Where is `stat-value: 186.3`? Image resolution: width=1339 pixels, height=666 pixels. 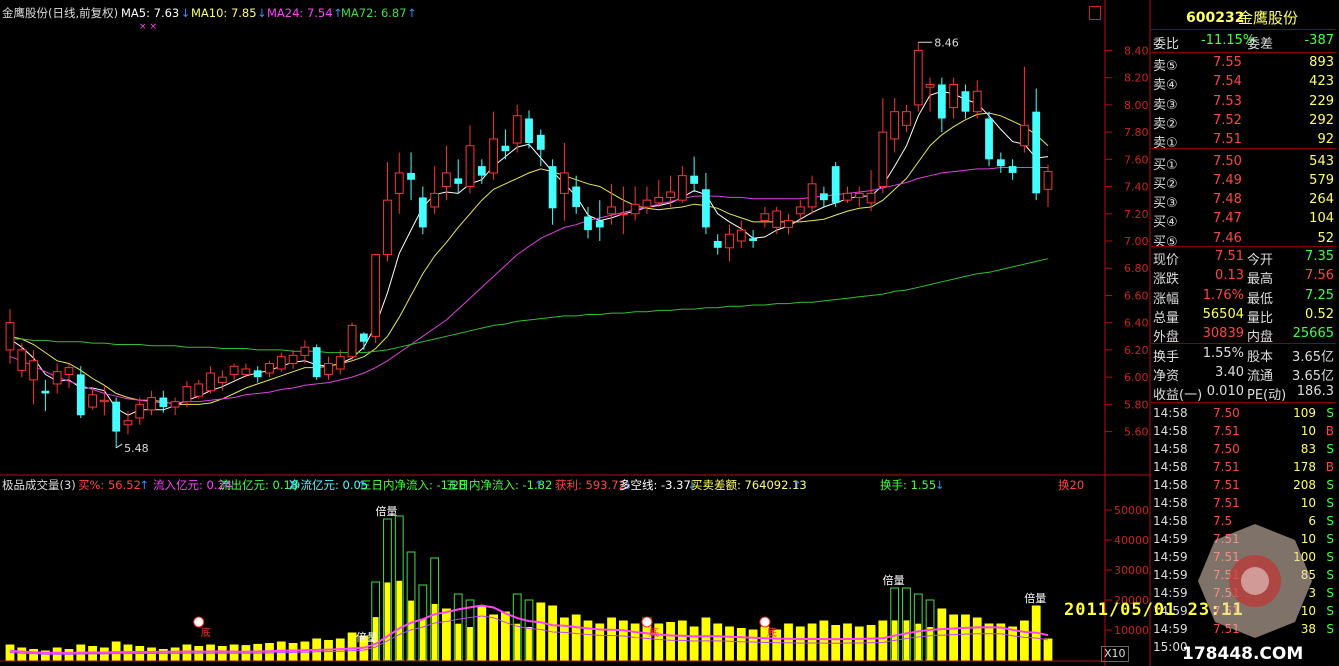
stat-value: 186.3 is located at coordinates (1315, 391).